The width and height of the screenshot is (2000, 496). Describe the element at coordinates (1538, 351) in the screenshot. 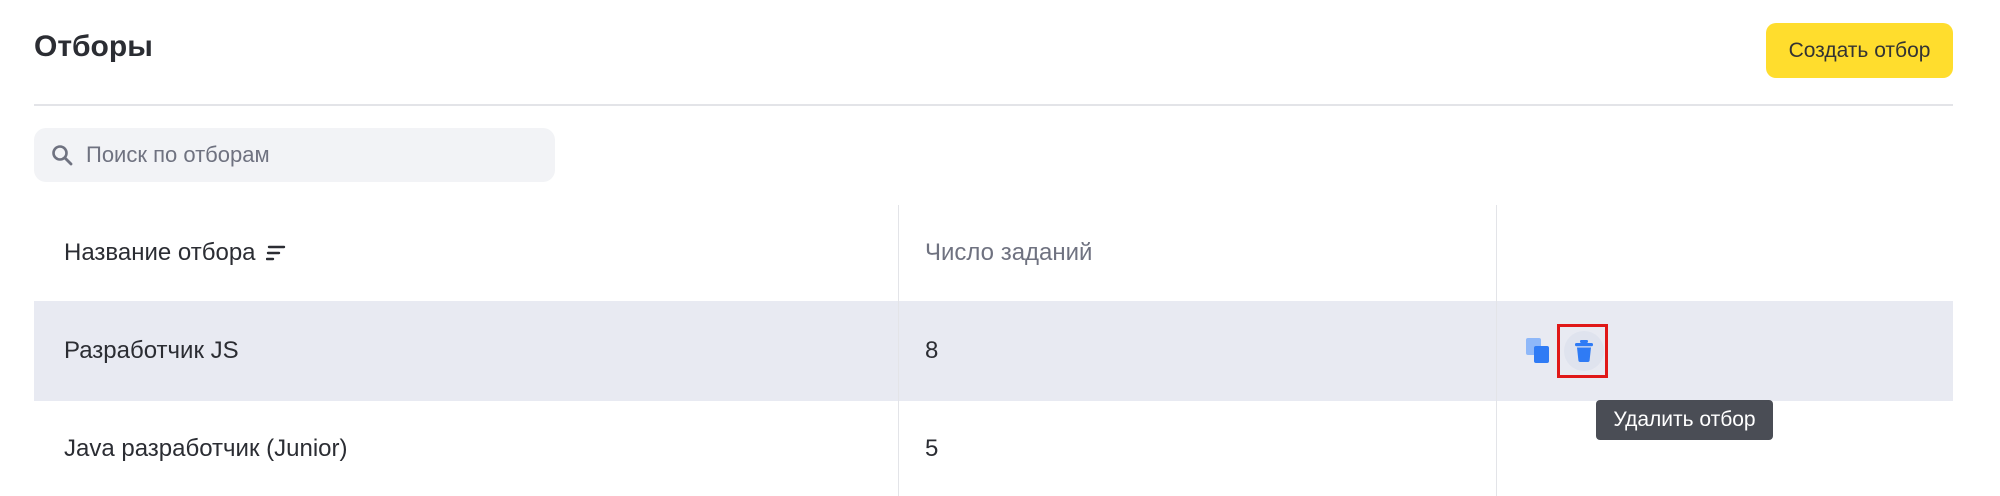

I see `copy-icon` at that location.